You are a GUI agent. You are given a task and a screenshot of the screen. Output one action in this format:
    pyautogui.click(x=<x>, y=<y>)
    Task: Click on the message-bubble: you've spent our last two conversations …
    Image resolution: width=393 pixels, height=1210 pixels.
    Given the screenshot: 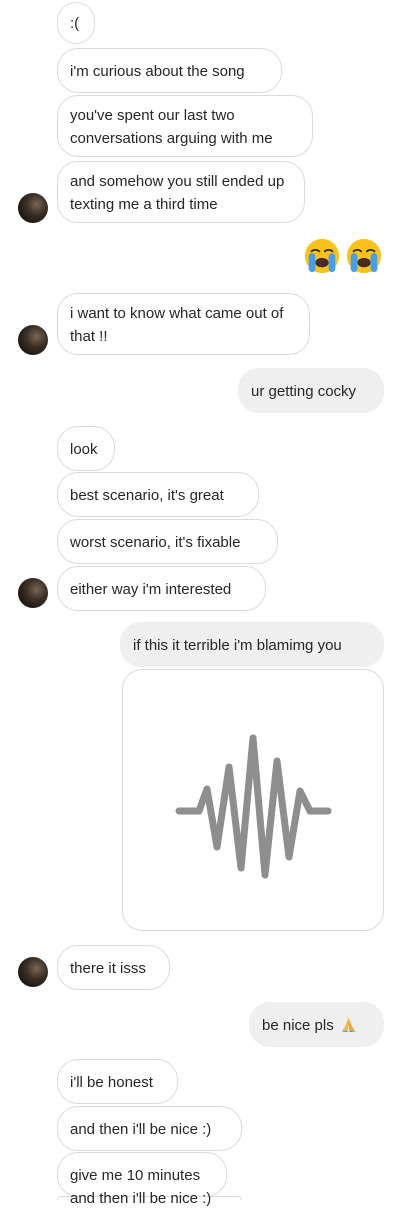 What is the action you would take?
    pyautogui.click(x=185, y=126)
    